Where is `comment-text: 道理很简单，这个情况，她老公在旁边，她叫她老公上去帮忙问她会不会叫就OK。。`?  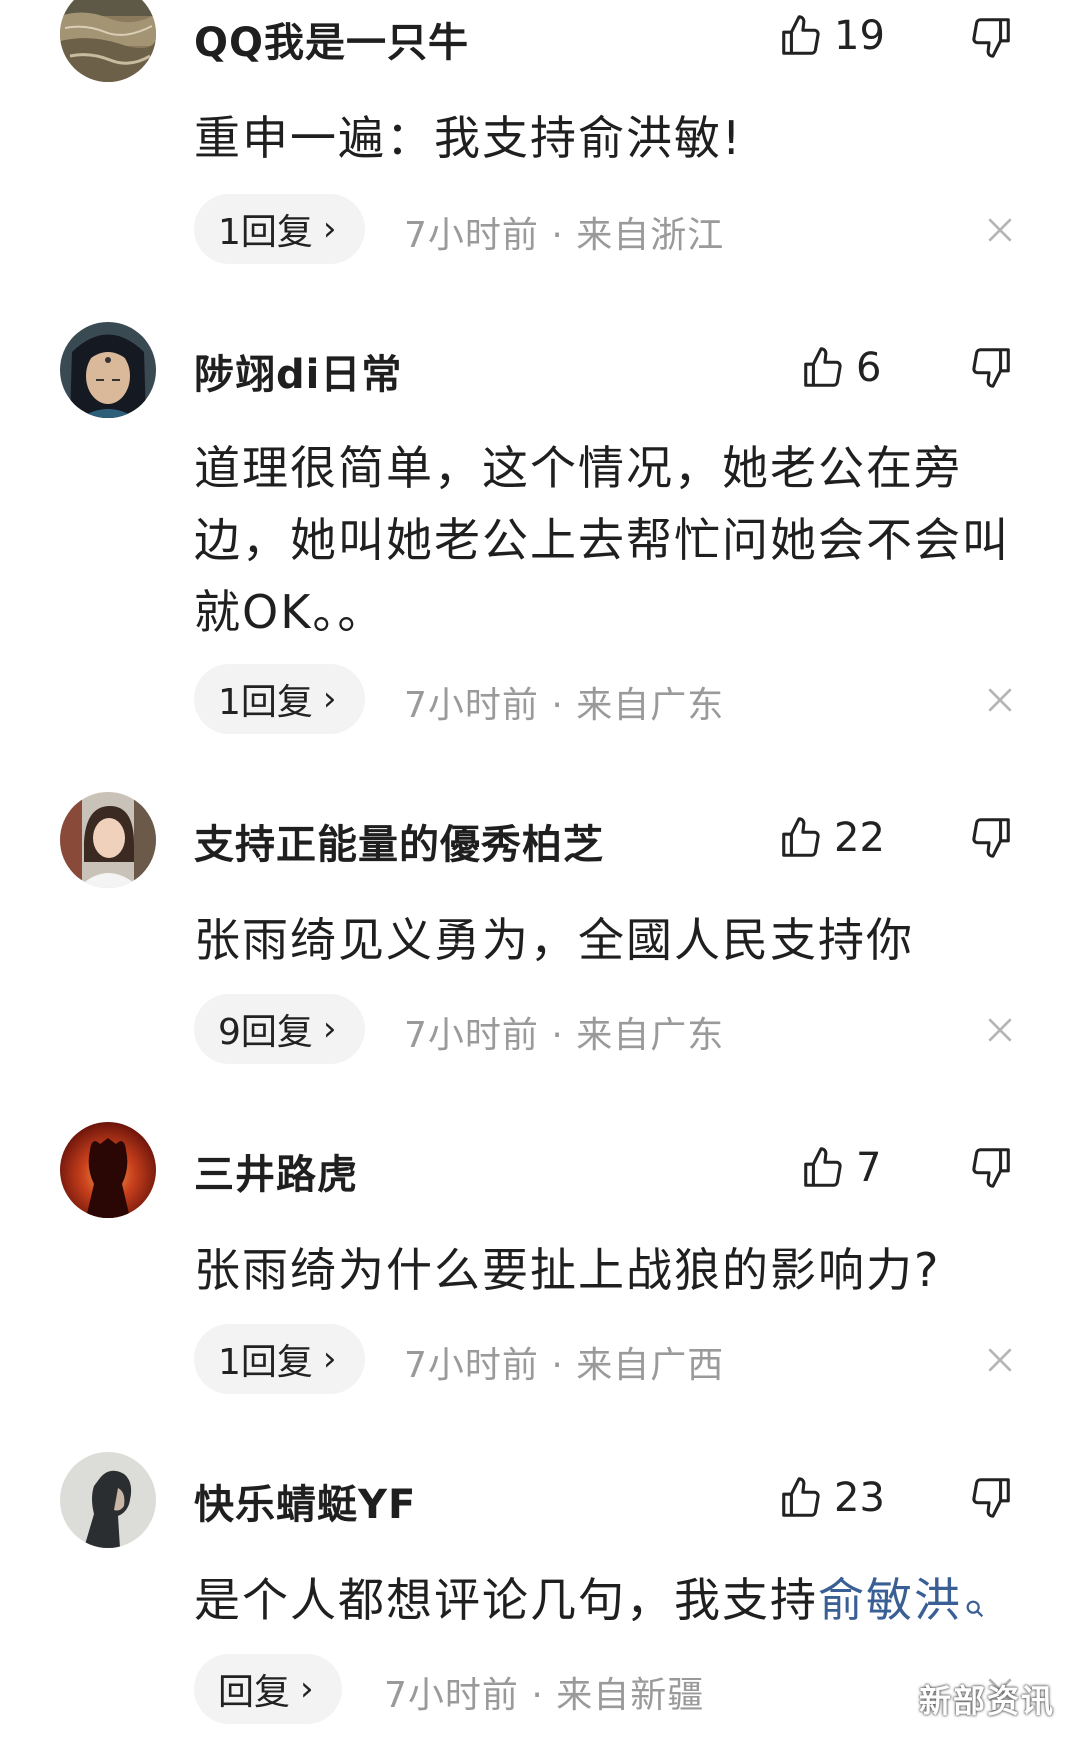 comment-text: 道理很简单，这个情况，她老公在旁边，她叫她老公上去帮忙问她会不会叫就OK。。 is located at coordinates (602, 540).